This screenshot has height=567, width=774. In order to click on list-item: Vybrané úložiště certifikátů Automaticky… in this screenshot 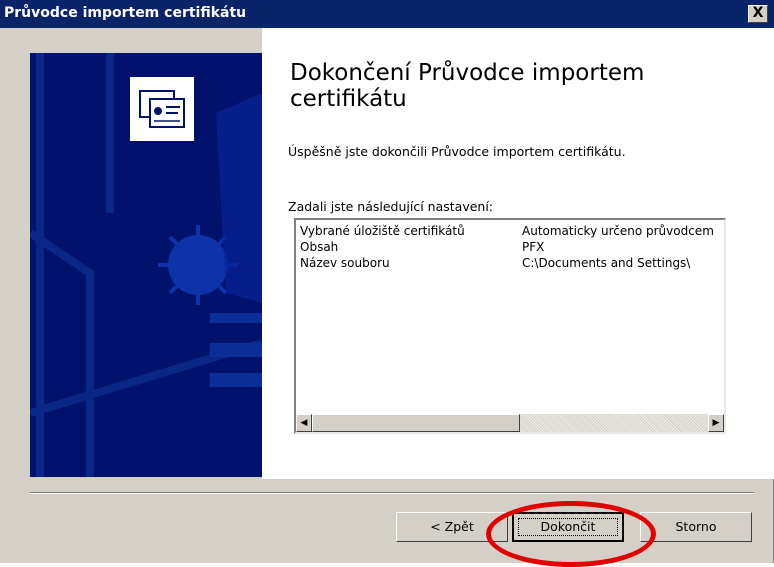, I will do `click(512, 232)`.